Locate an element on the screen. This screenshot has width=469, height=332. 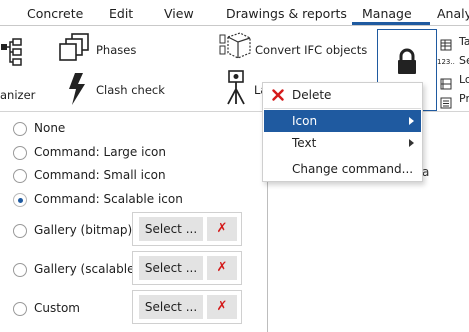
phases-label: Phases is located at coordinates (116, 50).